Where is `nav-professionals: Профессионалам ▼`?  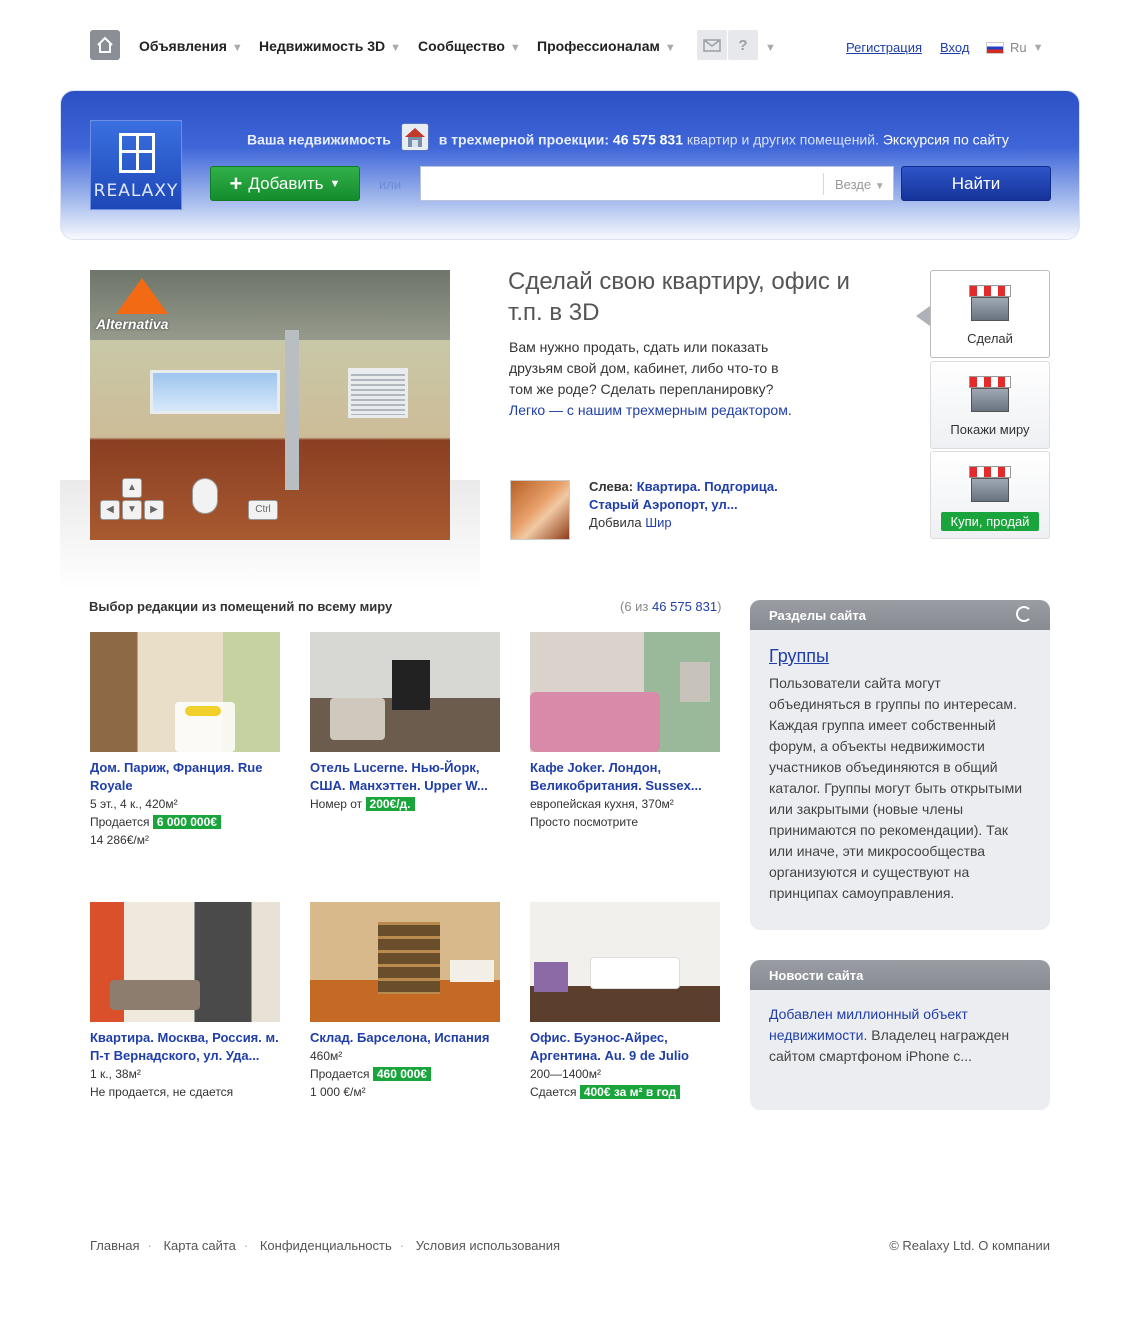
nav-professionals: Профессионалам ▼ is located at coordinates (606, 46).